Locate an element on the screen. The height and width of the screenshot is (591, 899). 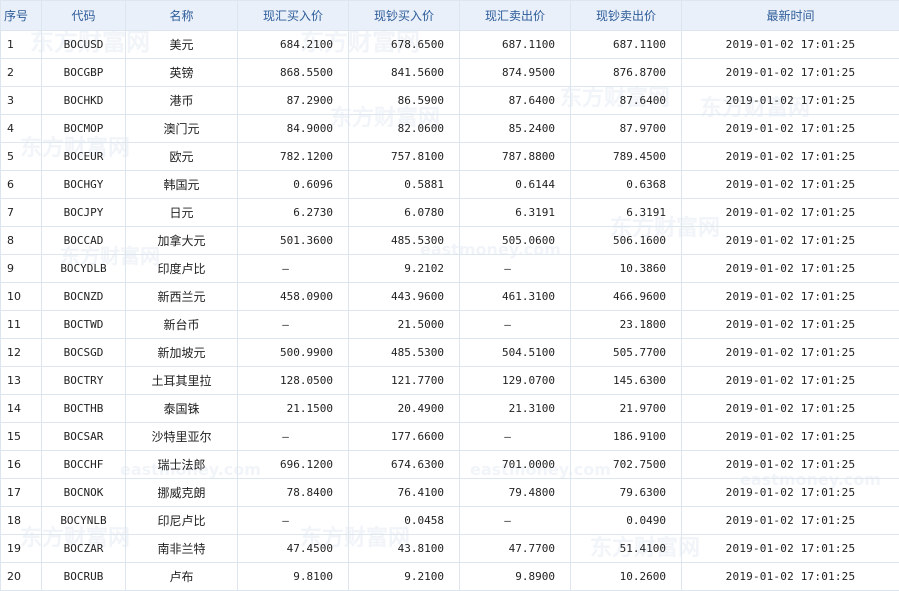
cell-code: BOCSGD is located at coordinates (84, 353).